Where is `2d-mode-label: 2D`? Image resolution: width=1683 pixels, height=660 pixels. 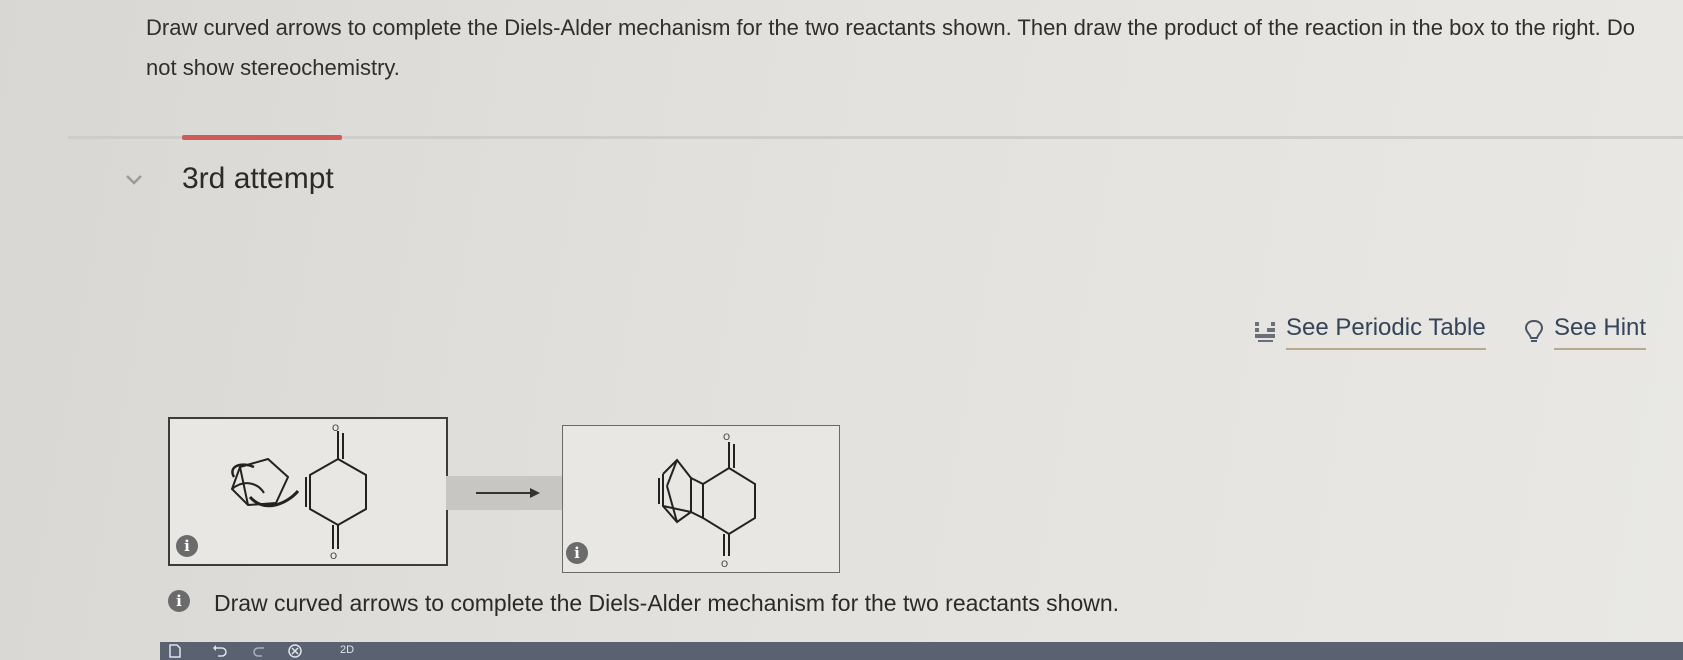 2d-mode-label: 2D is located at coordinates (347, 650).